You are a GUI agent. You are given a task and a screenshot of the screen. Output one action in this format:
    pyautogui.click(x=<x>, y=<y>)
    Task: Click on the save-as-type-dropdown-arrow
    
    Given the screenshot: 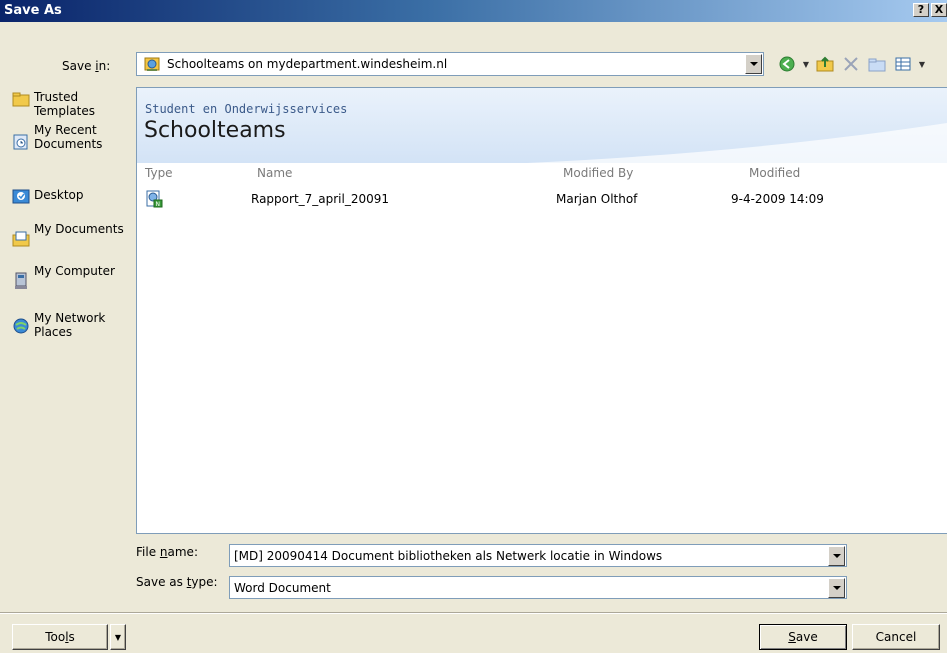 What is the action you would take?
    pyautogui.click(x=836, y=588)
    